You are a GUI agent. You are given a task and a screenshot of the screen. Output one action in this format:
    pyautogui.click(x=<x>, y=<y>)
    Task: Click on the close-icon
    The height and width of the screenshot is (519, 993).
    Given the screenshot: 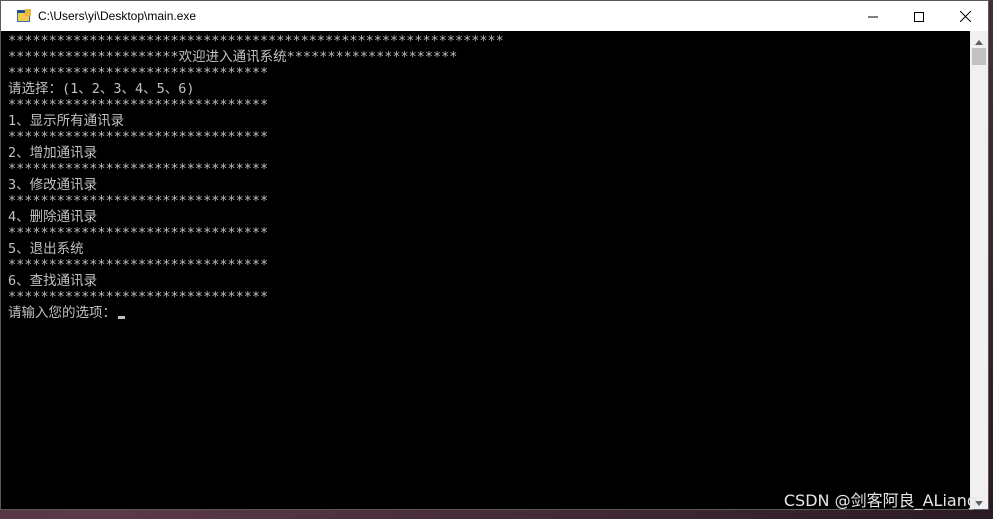 What is the action you would take?
    pyautogui.click(x=965, y=16)
    